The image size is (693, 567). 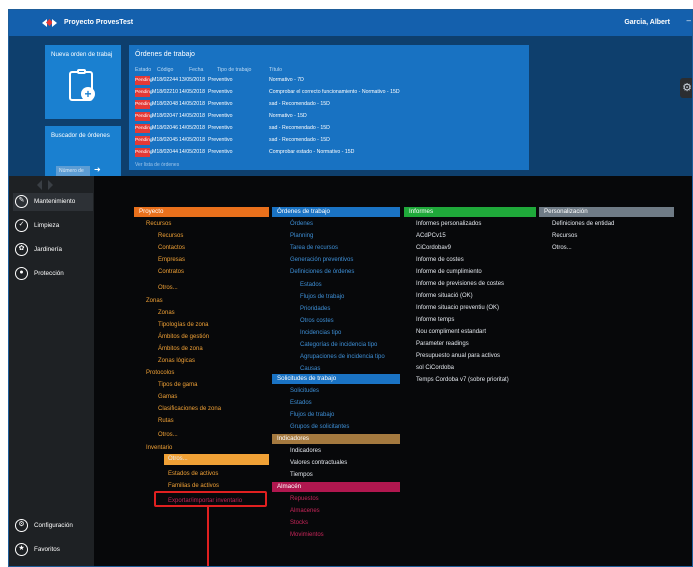 I want to click on sidebar-item-jardineria: ✿ Jardinería, so click(x=53, y=250).